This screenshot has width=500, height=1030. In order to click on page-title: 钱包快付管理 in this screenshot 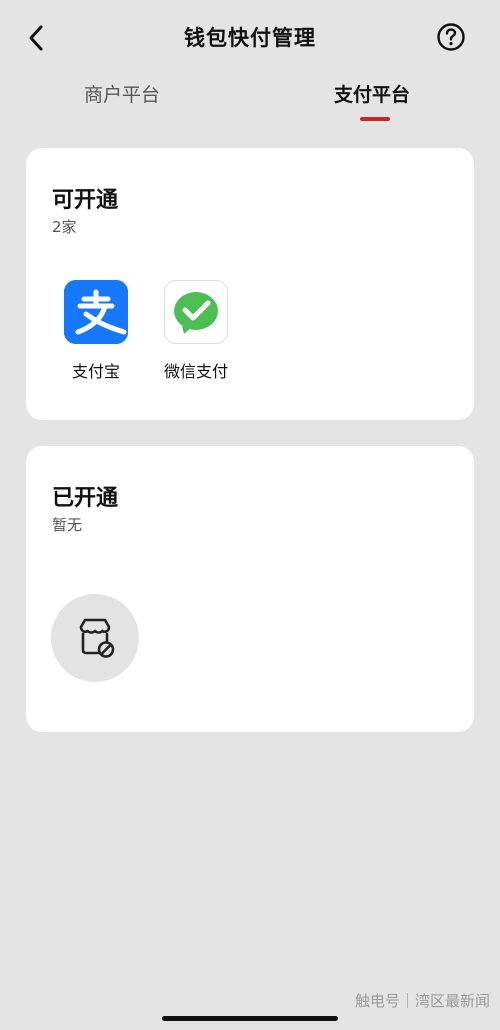, I will do `click(250, 38)`.